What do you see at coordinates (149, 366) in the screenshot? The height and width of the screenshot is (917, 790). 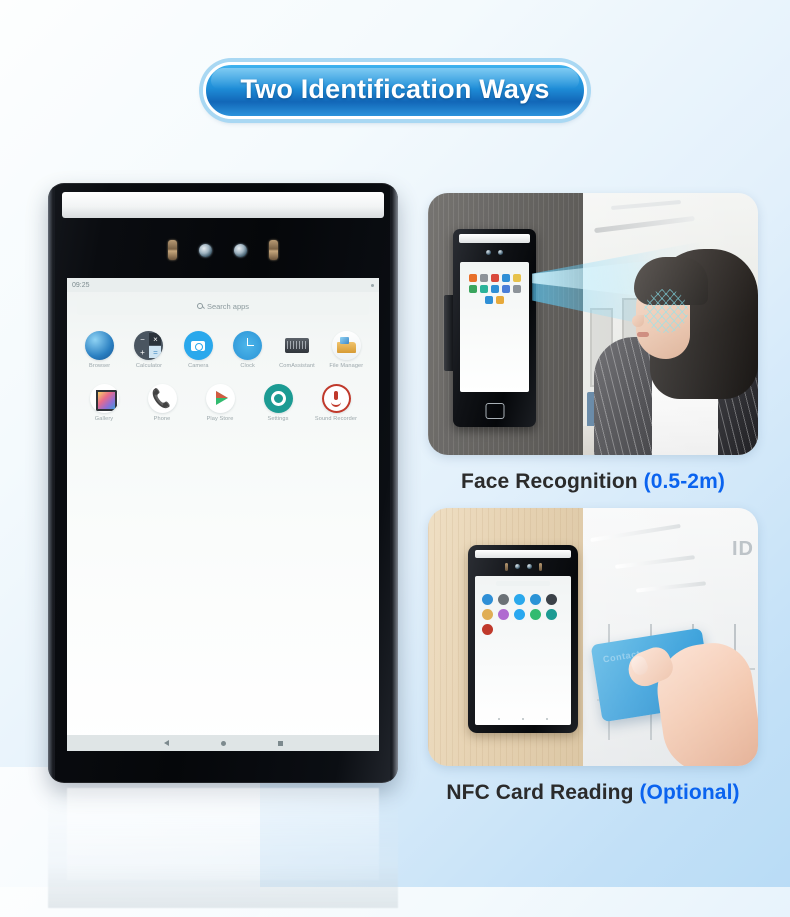 I see `app-label: Calculator` at bounding box center [149, 366].